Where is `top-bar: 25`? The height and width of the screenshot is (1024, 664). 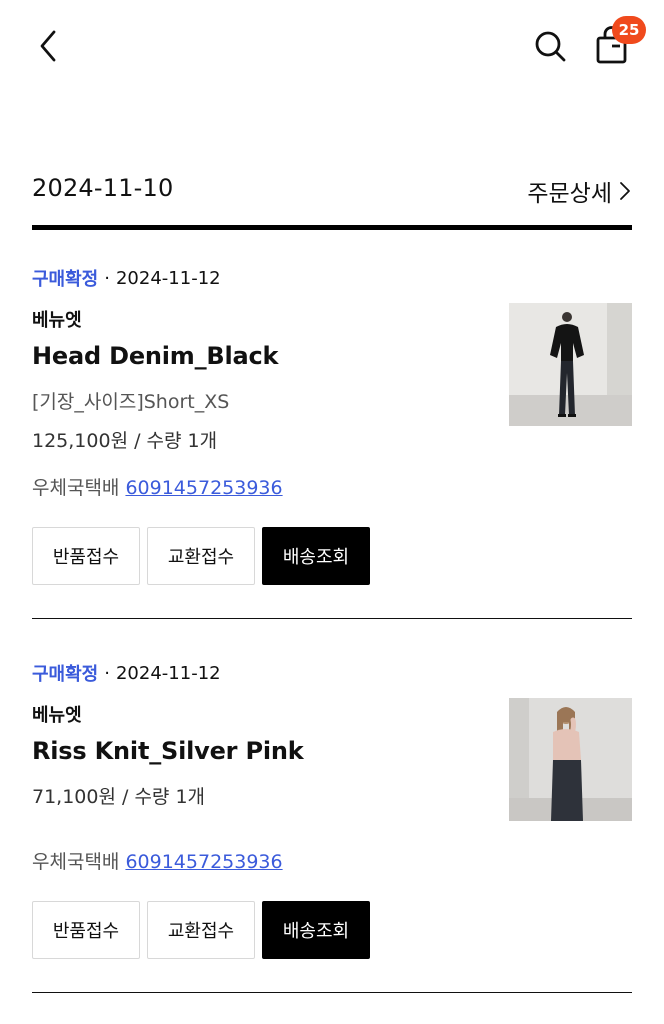
top-bar: 25 is located at coordinates (332, 45).